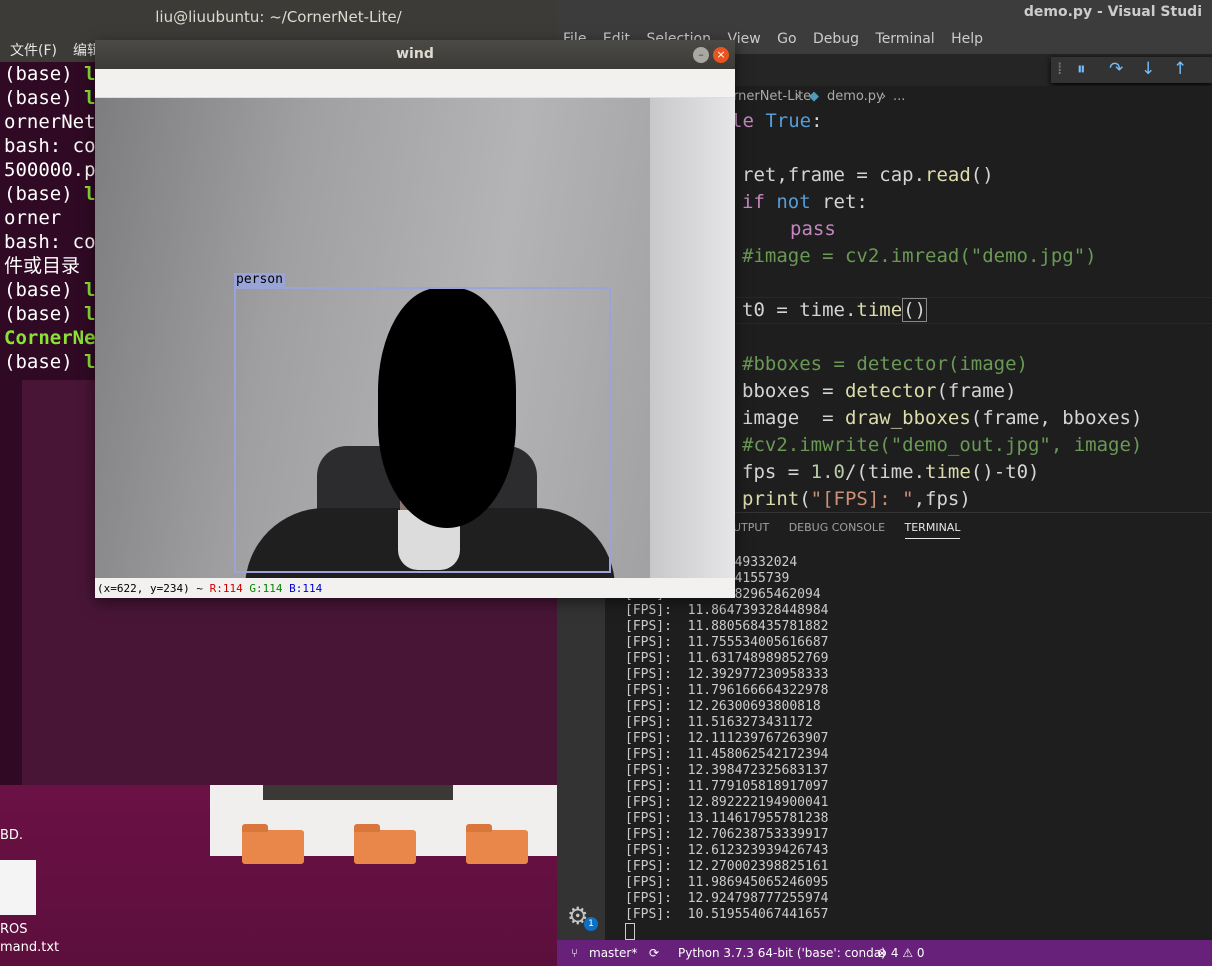  I want to click on menu-help: Help, so click(967, 39).